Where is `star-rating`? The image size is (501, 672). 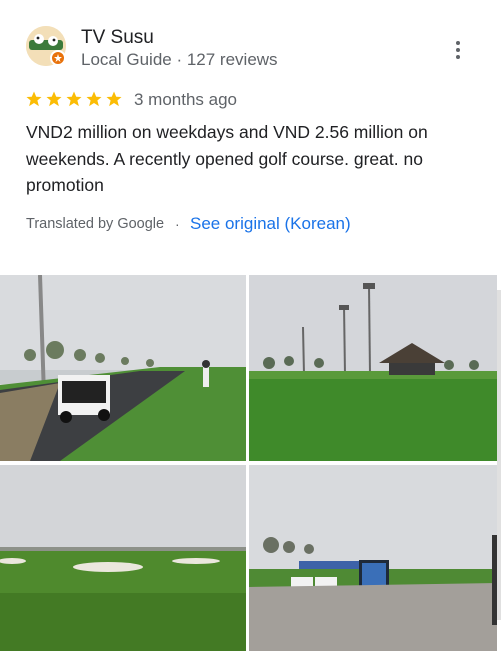 star-rating is located at coordinates (74, 100).